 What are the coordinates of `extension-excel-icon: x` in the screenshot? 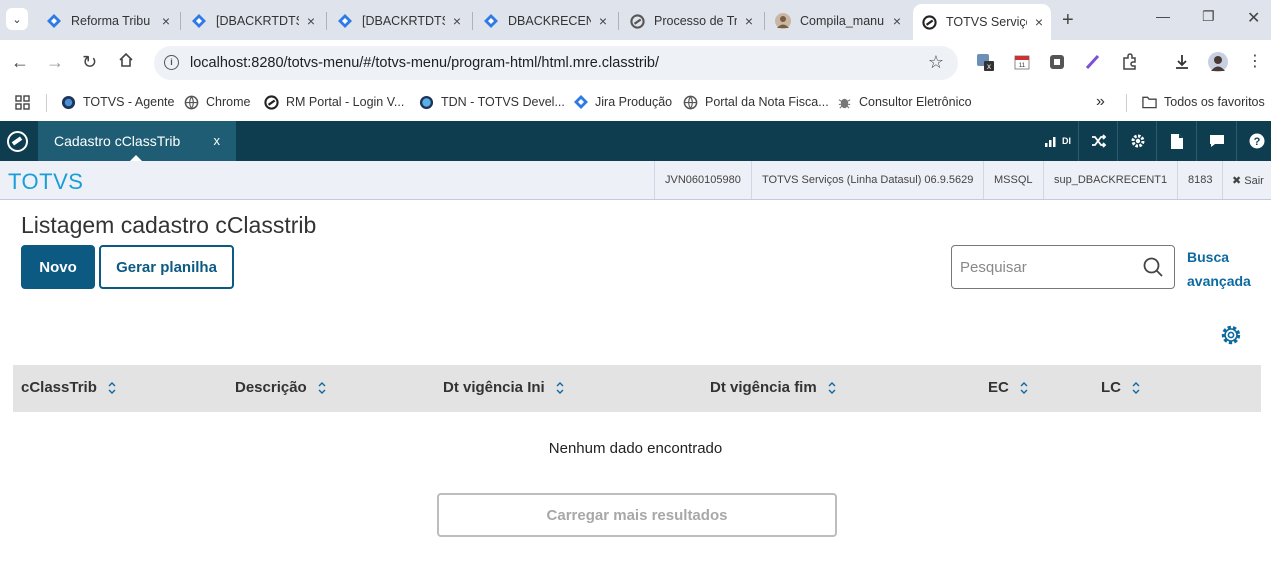 It's located at (986, 62).